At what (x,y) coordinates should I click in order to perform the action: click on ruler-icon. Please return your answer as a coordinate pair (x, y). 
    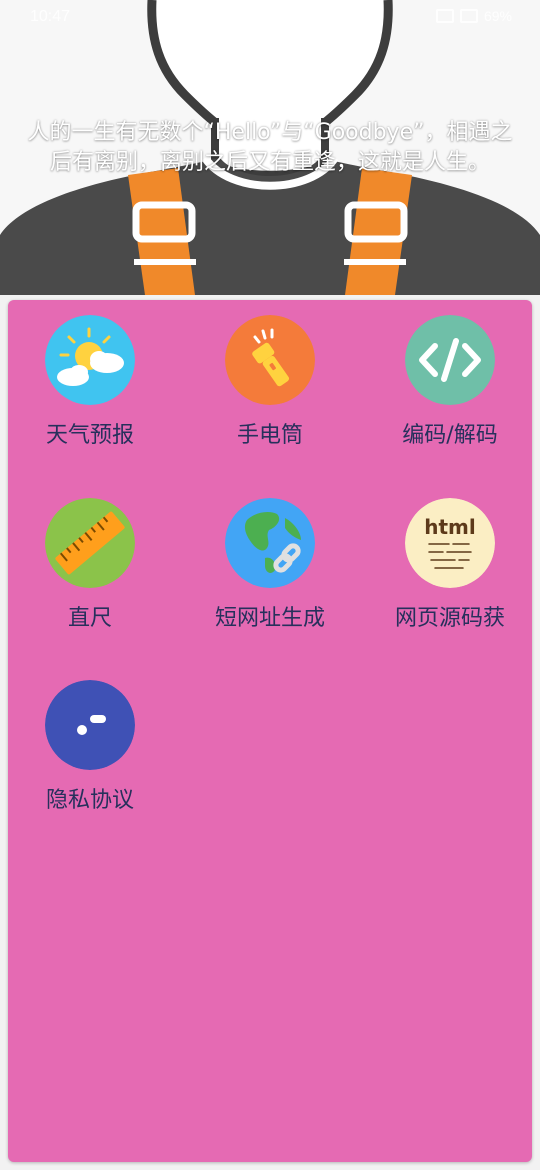
    Looking at the image, I should click on (90, 543).